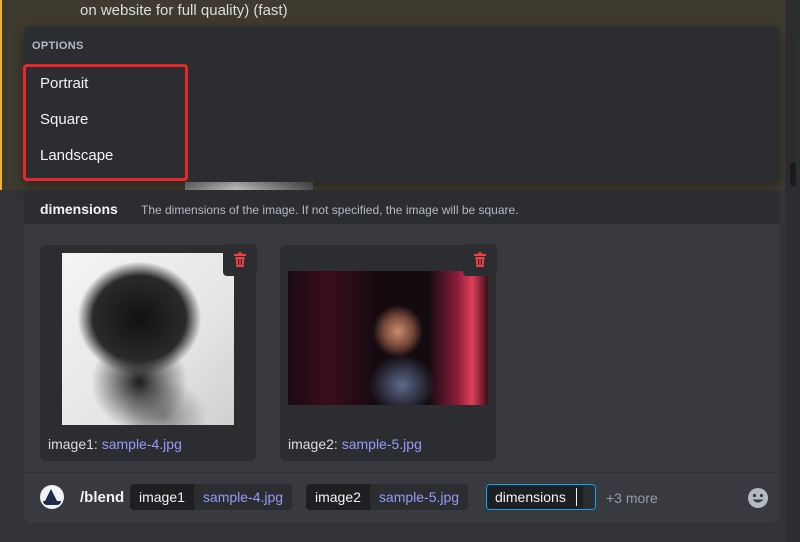 This screenshot has width=800, height=542. I want to click on attachment-caption-1: image1: sample-4.jpg, so click(115, 444).